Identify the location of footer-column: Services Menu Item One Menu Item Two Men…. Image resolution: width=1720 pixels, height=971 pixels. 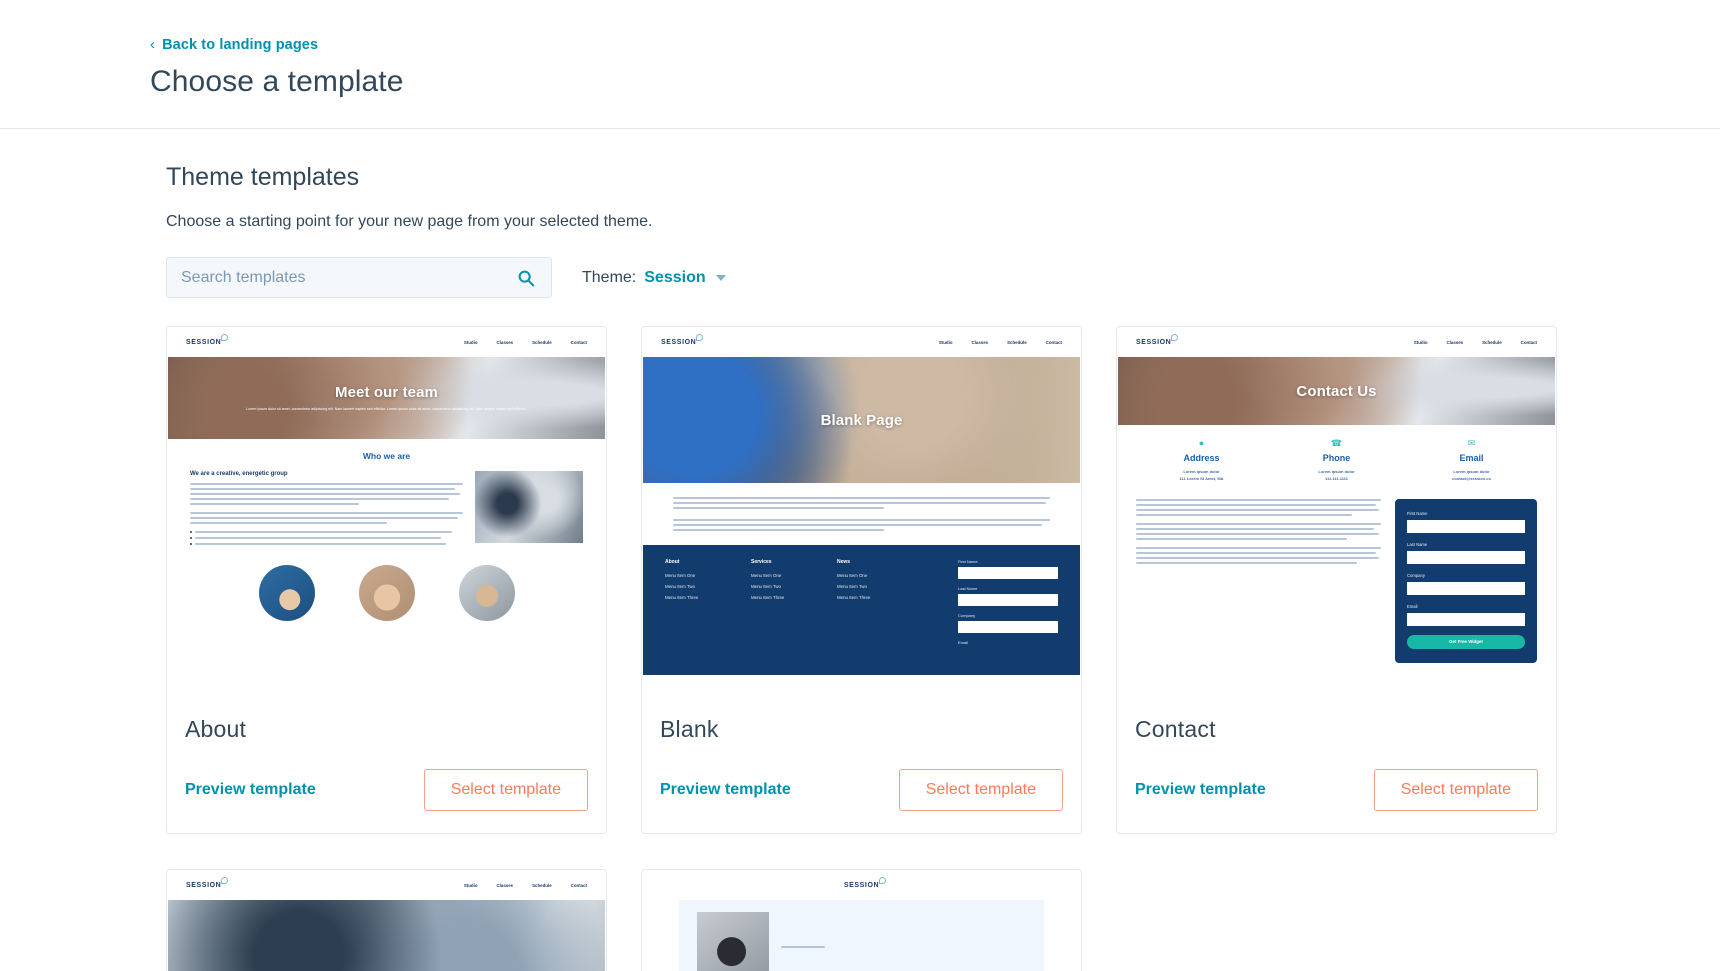
(787, 609).